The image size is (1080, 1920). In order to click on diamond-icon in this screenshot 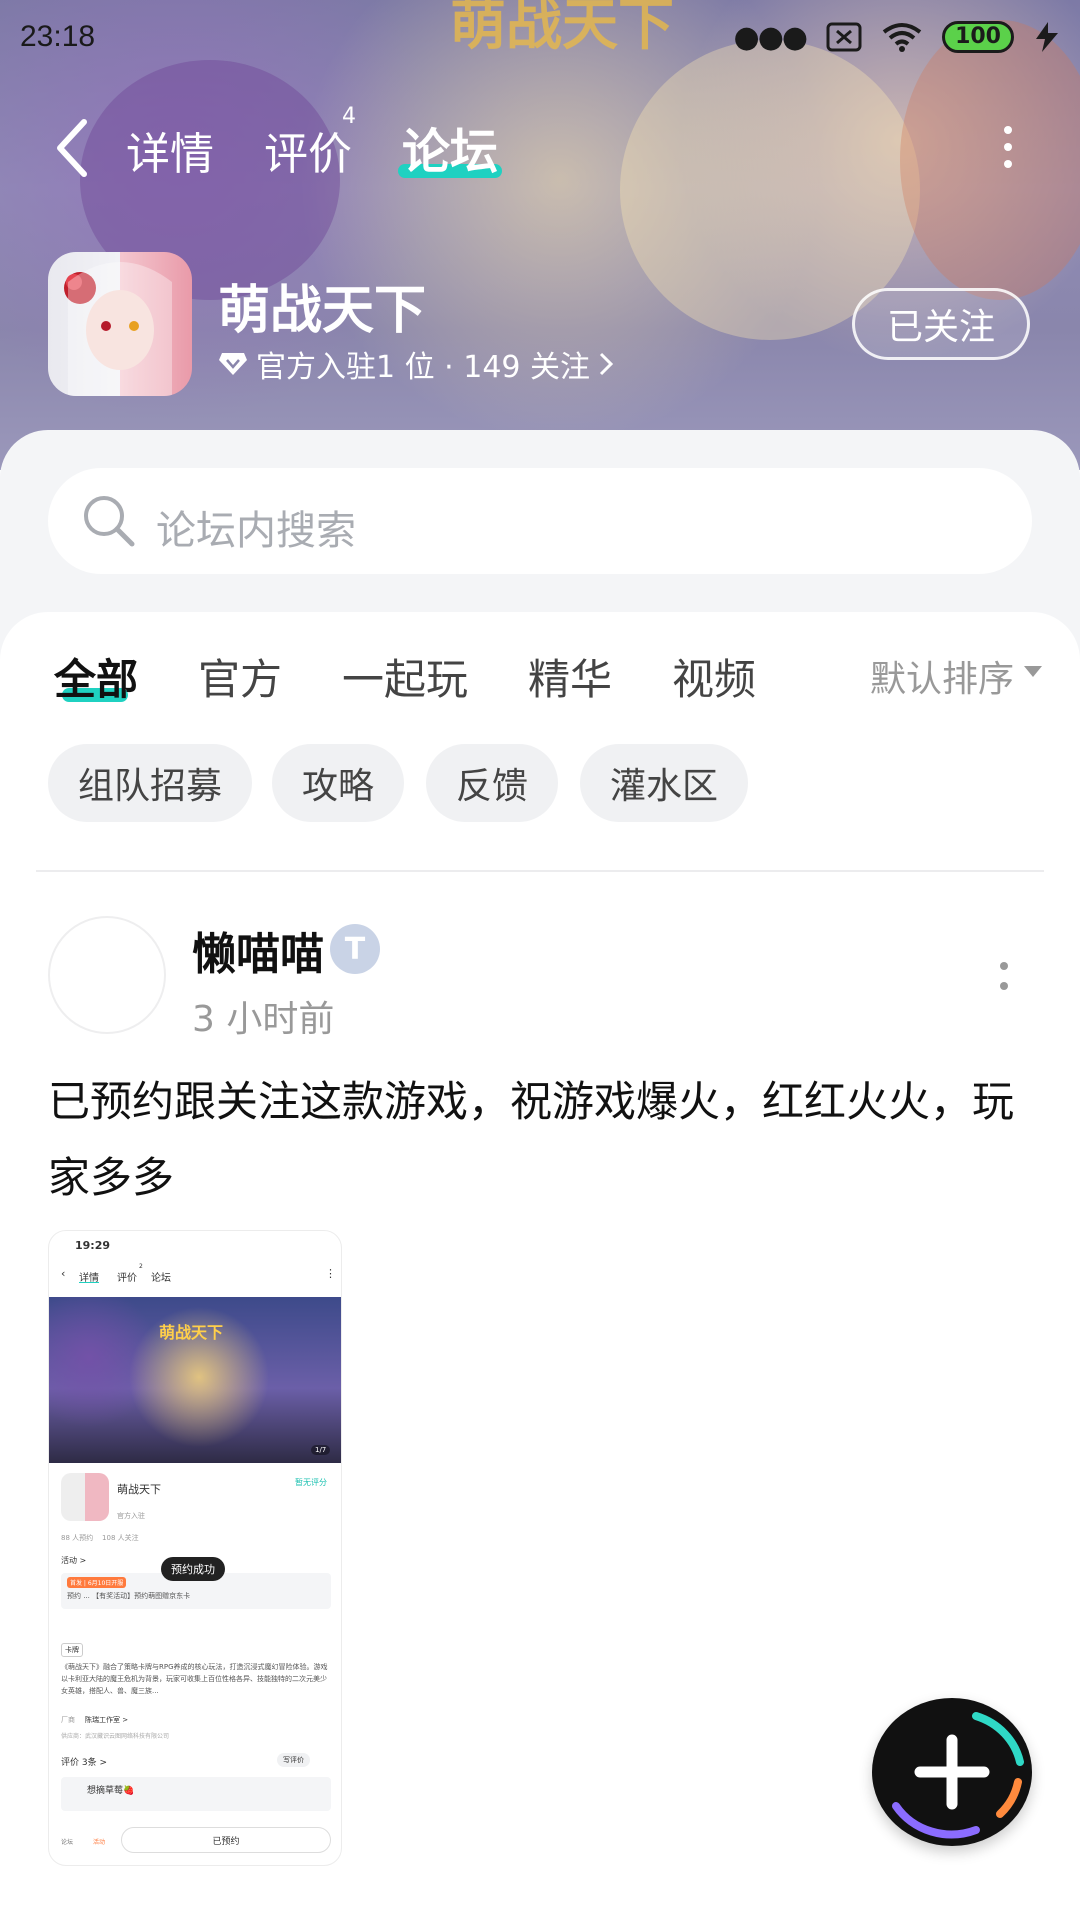, I will do `click(233, 364)`.